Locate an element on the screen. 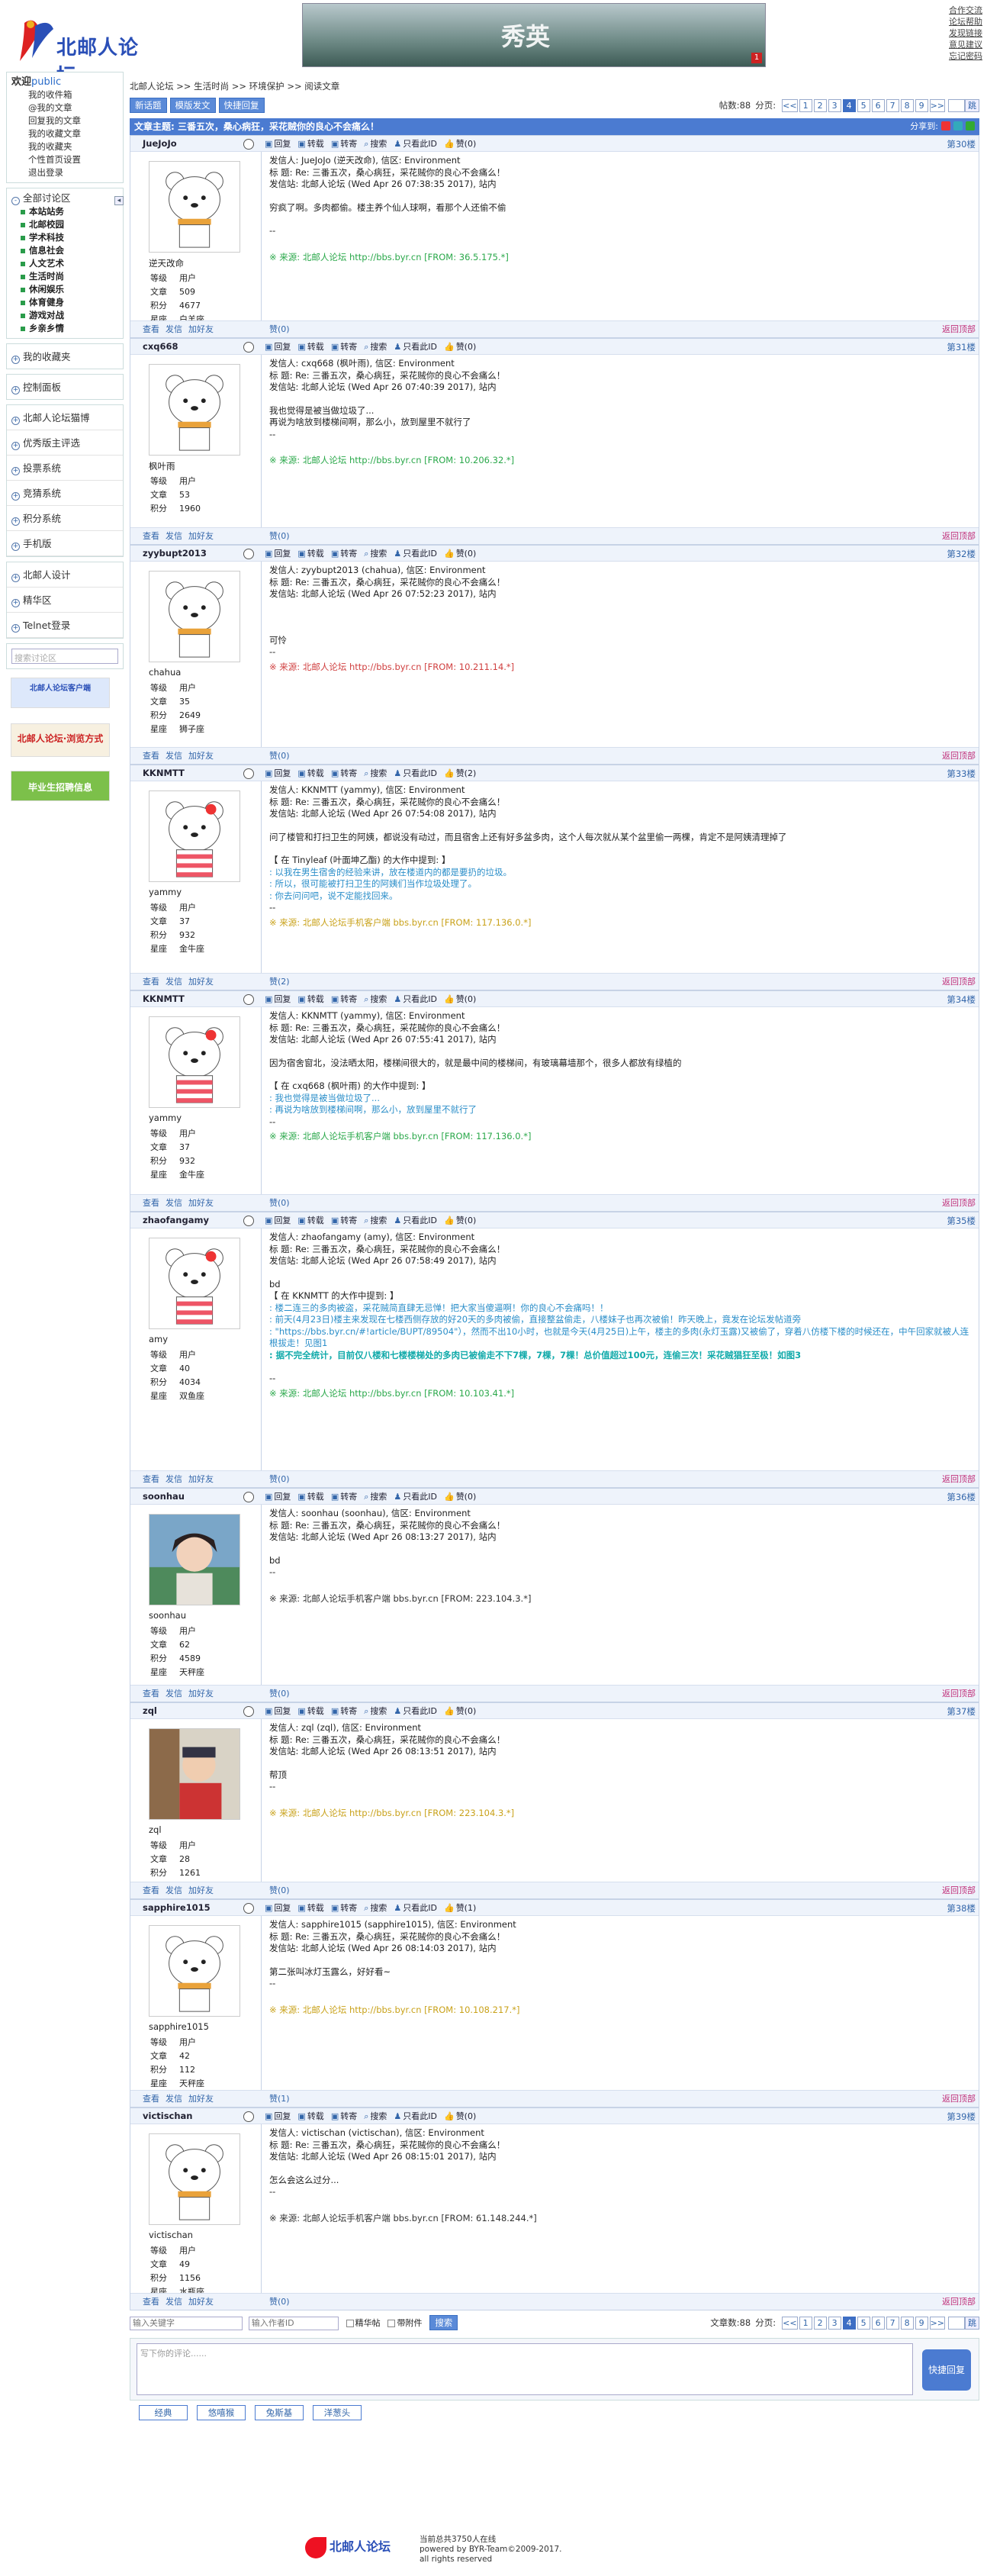  board-item: 学术科技 is located at coordinates (69, 237).